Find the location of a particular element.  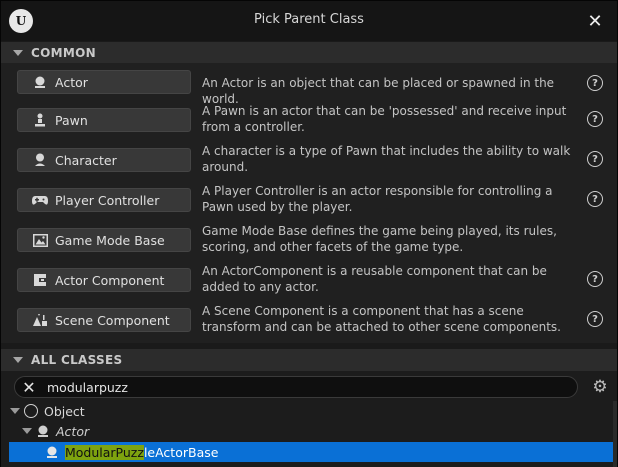

tree-row-actor: Actor is located at coordinates (307, 431).